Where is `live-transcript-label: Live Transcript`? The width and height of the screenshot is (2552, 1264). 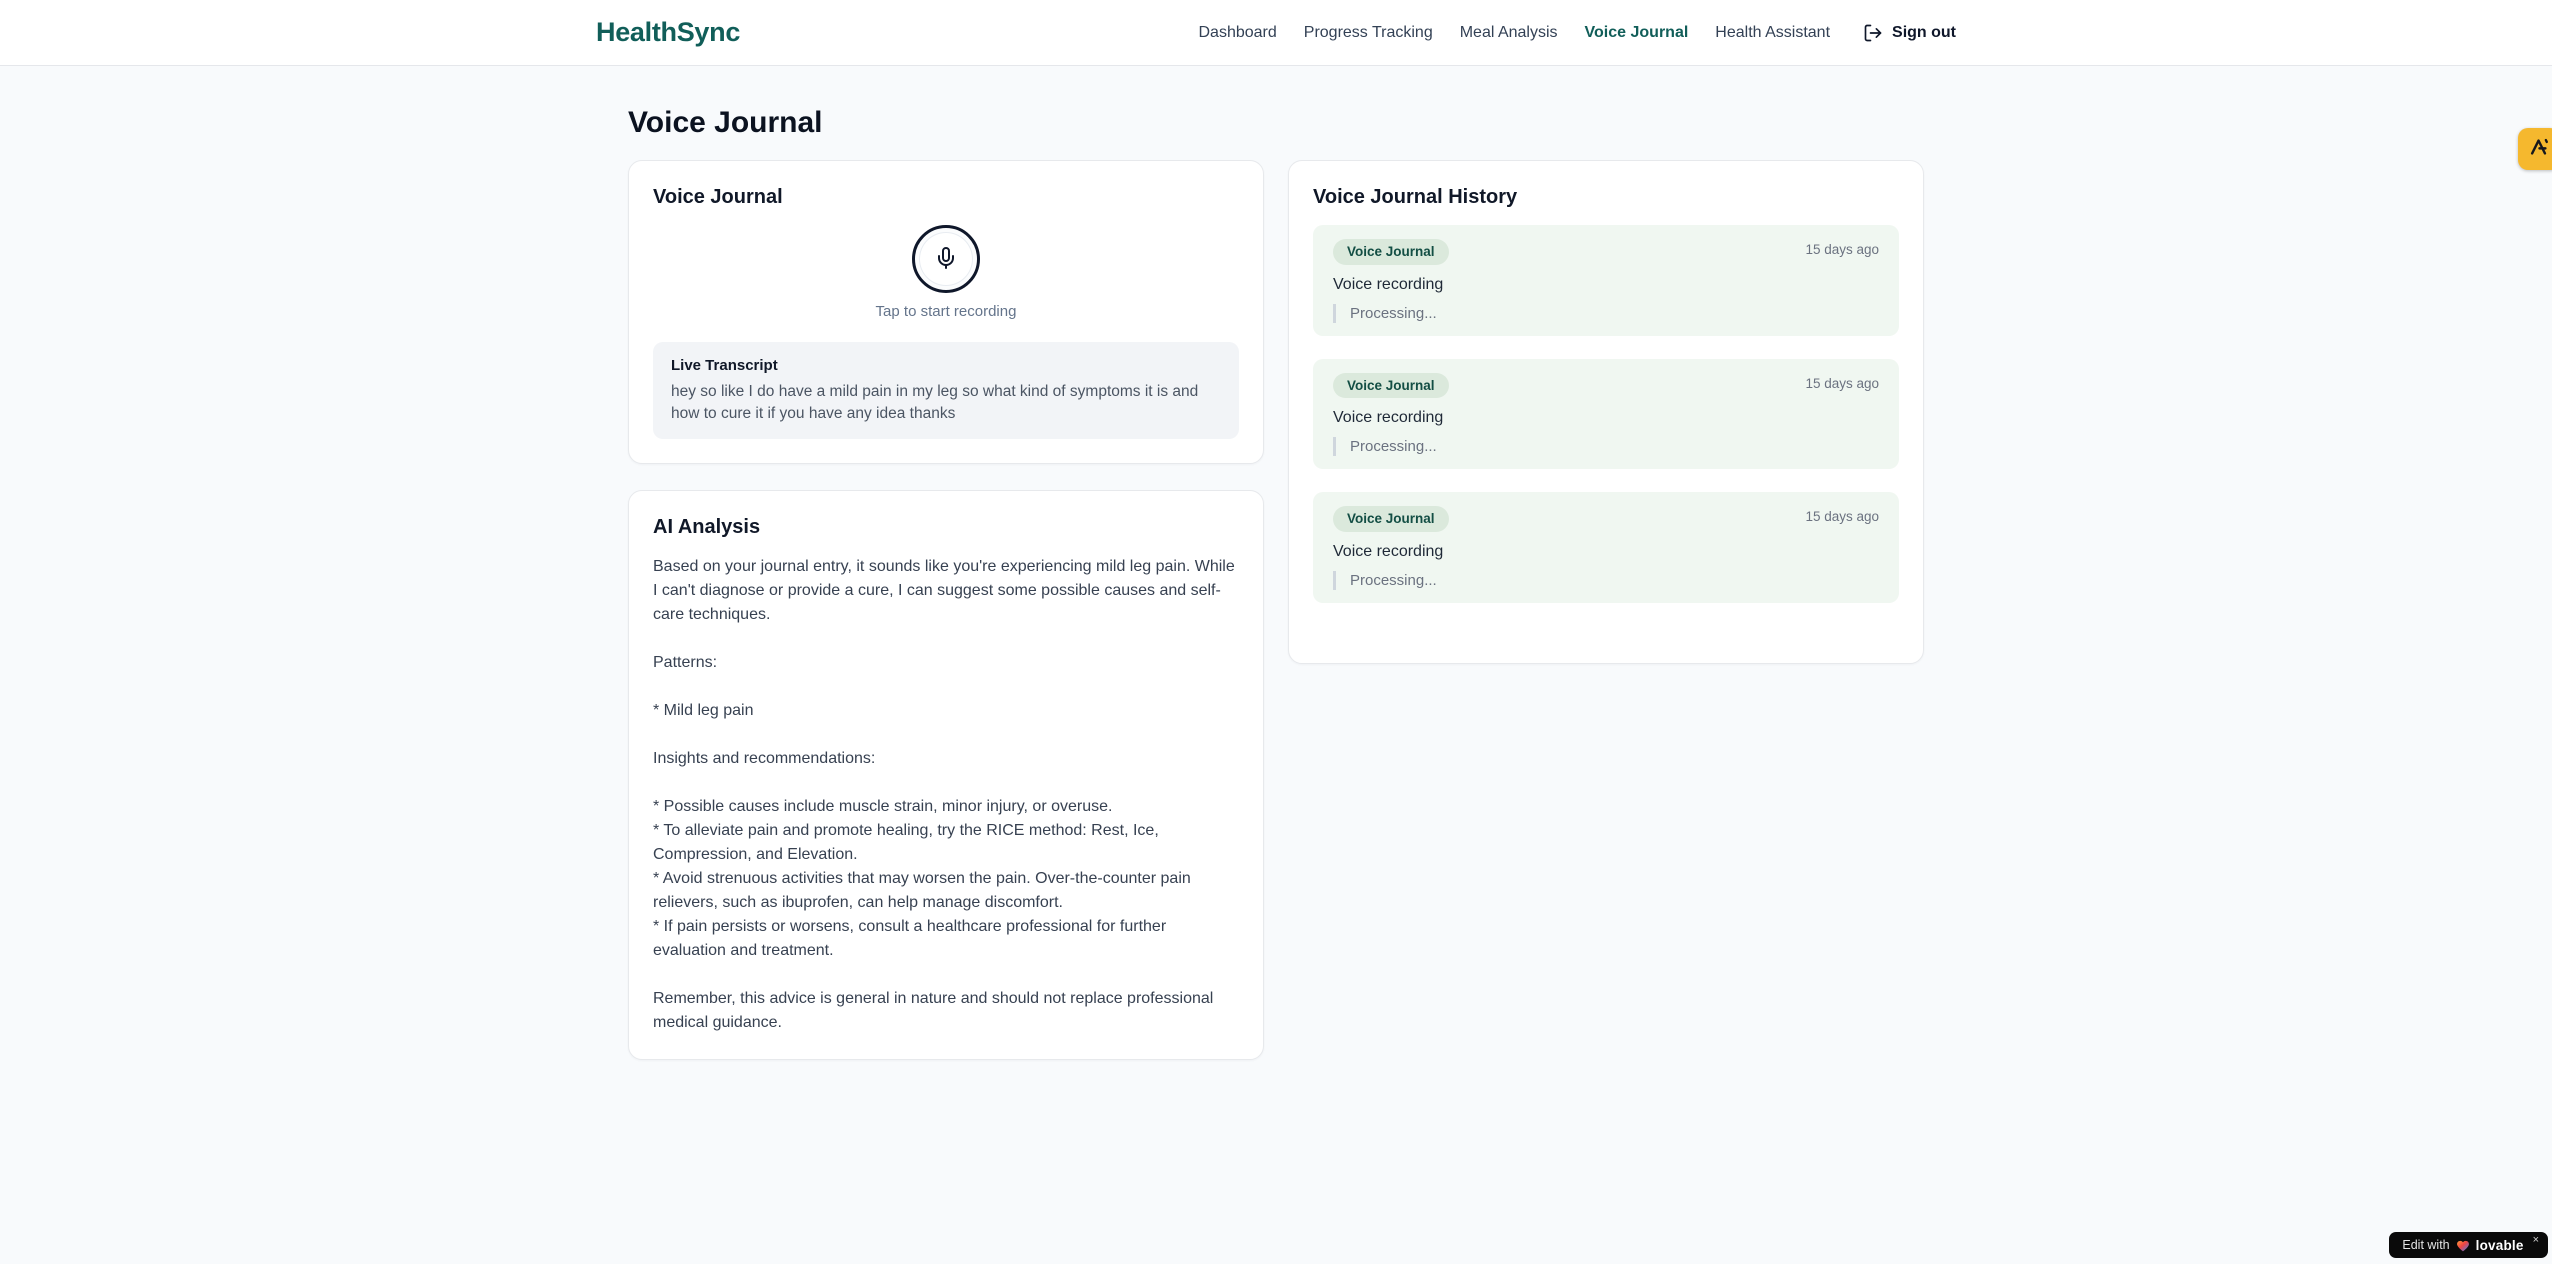
live-transcript-label: Live Transcript is located at coordinates (724, 365).